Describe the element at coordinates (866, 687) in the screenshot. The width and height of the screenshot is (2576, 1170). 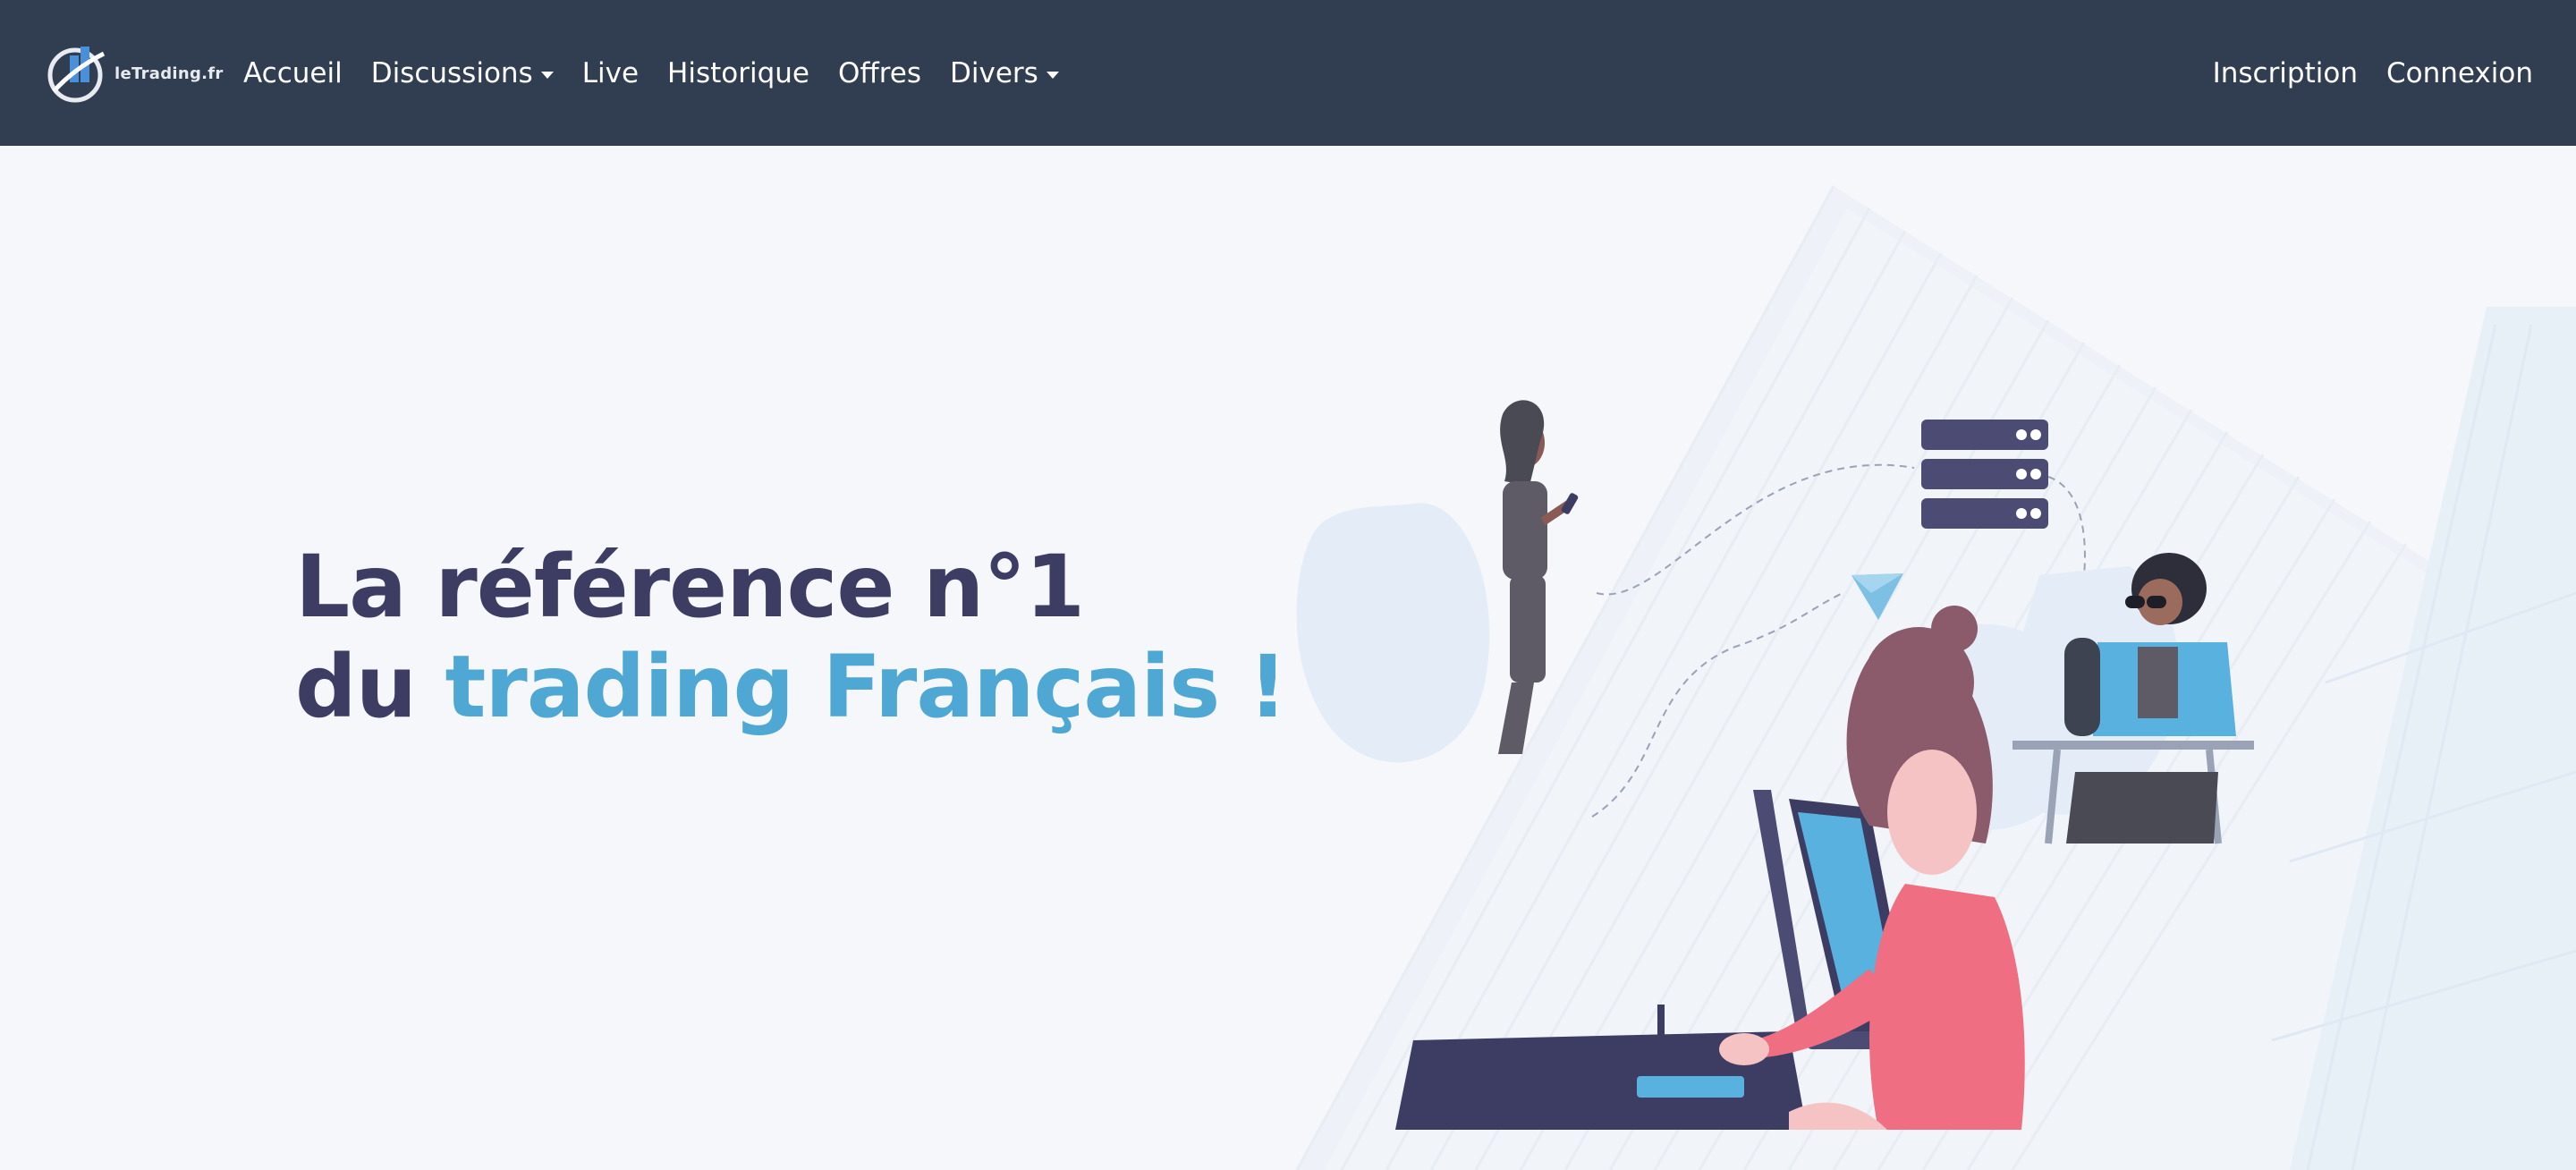
I see `hero-line-2-accent: trading Français !` at that location.